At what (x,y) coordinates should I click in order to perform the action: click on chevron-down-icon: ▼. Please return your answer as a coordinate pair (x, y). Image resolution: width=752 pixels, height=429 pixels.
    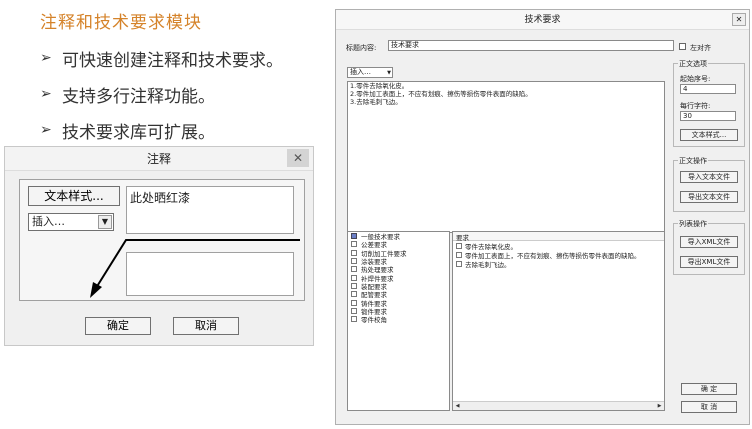
    Looking at the image, I should click on (389, 73).